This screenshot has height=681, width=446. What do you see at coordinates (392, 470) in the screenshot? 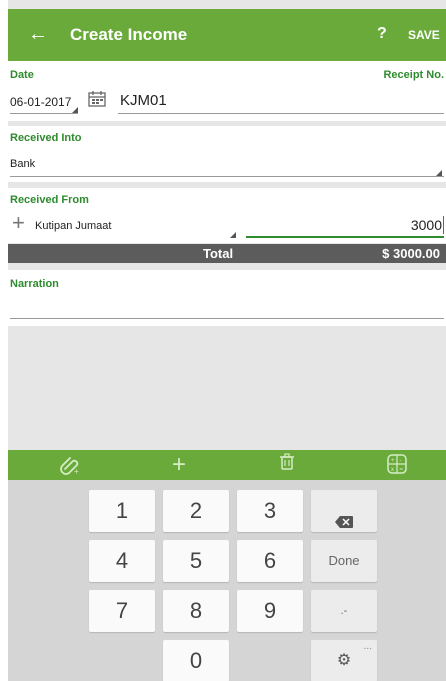
I see `svg-text: x` at bounding box center [392, 470].